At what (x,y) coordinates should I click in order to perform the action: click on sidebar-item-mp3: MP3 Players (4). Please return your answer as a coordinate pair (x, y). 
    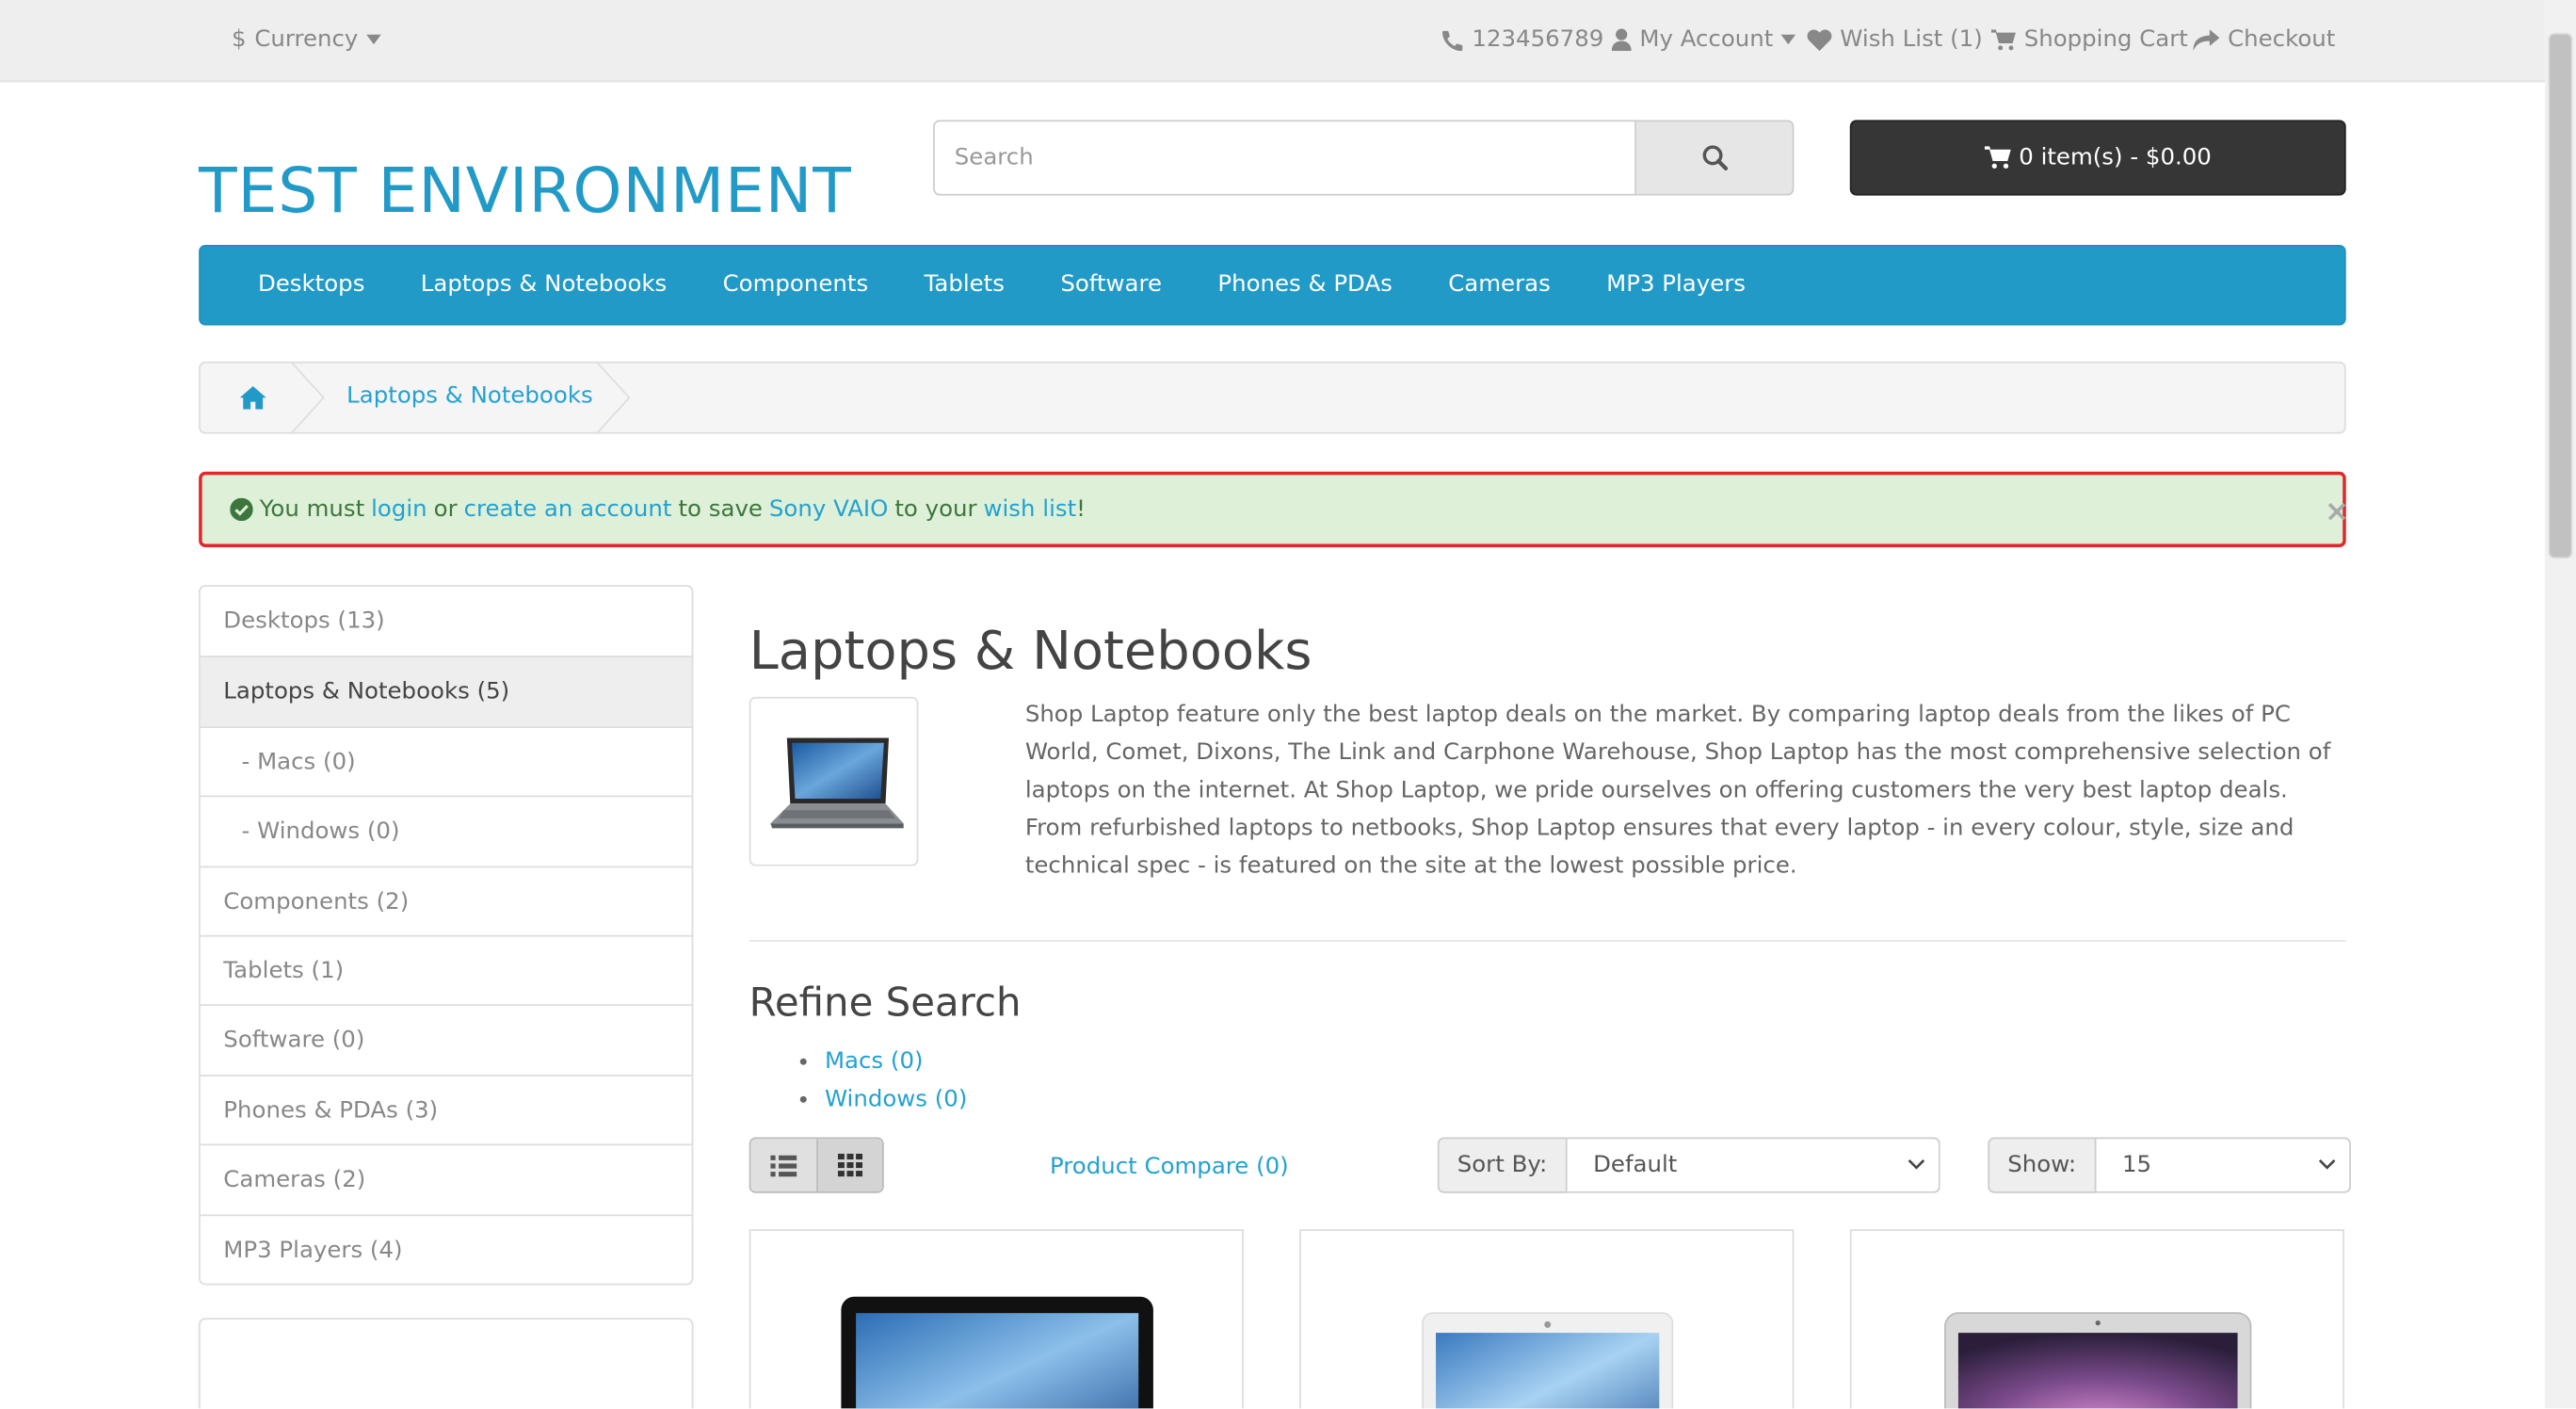
    Looking at the image, I should click on (446, 1248).